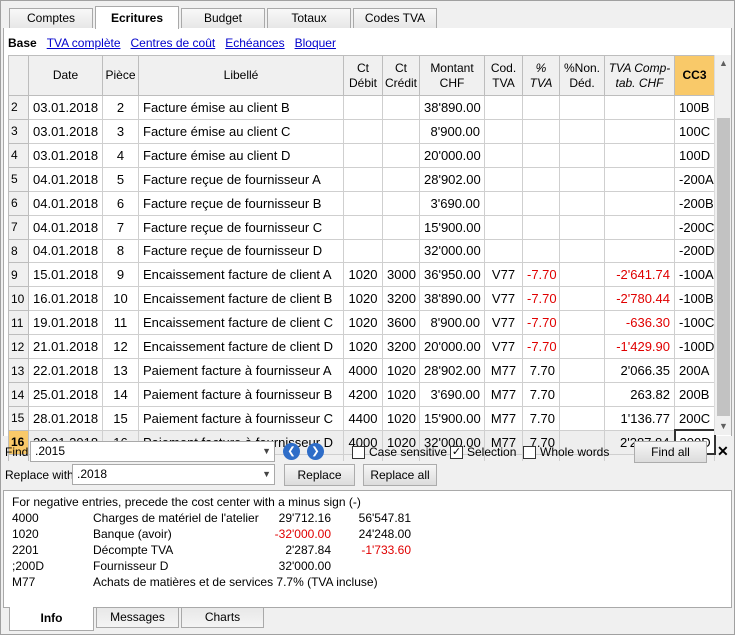  What do you see at coordinates (723, 426) in the screenshot?
I see `scroll-down-icon: ▼` at bounding box center [723, 426].